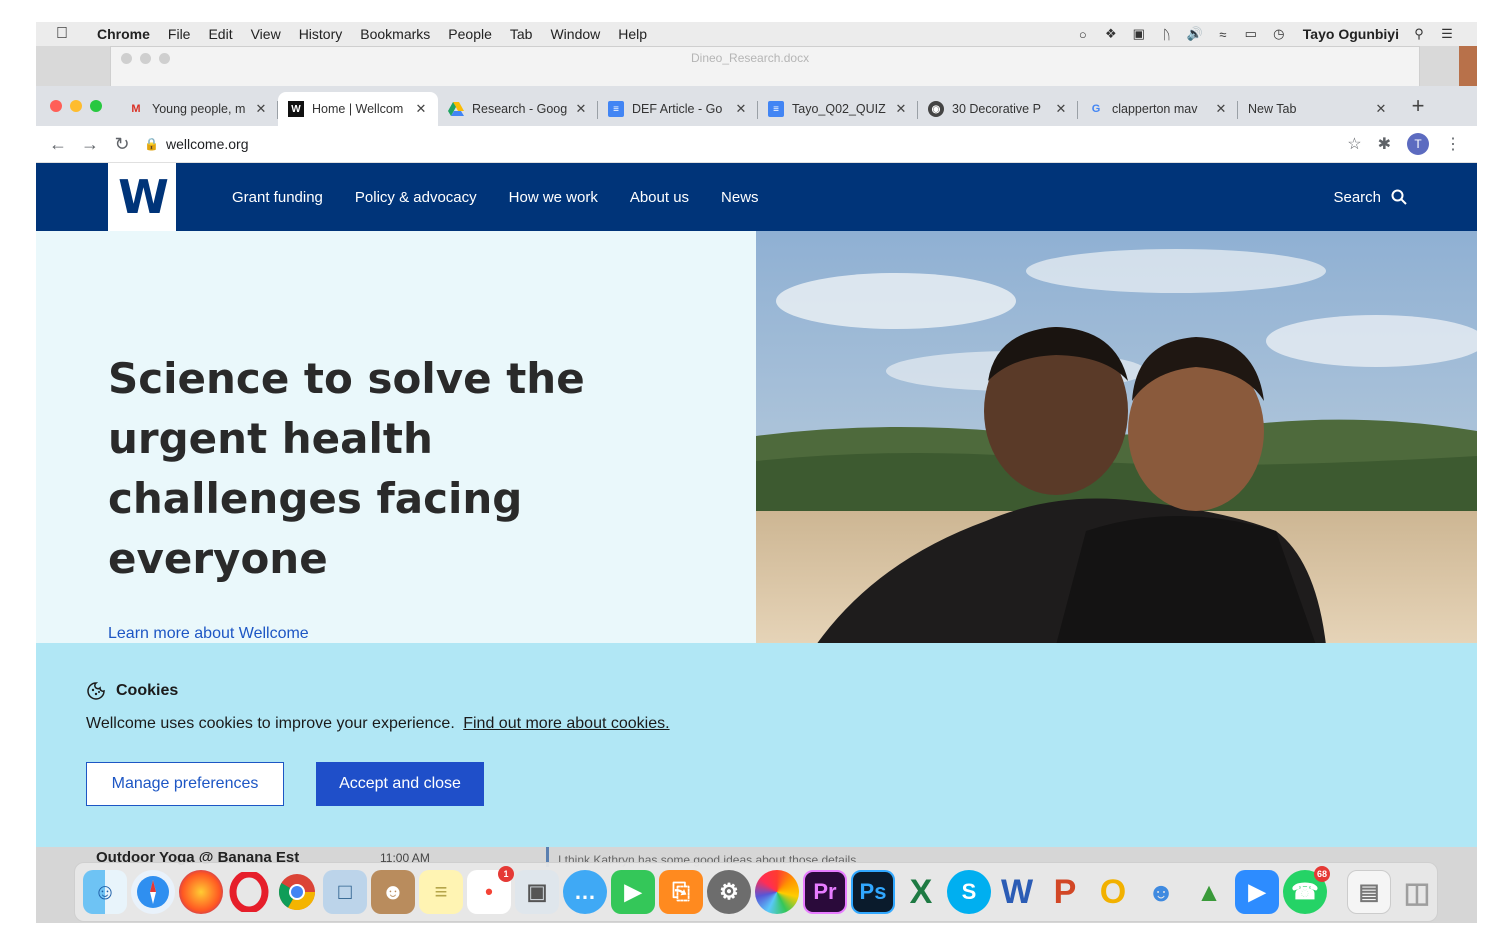  Describe the element at coordinates (521, 34) in the screenshot. I see `menu-tab: Tab` at that location.